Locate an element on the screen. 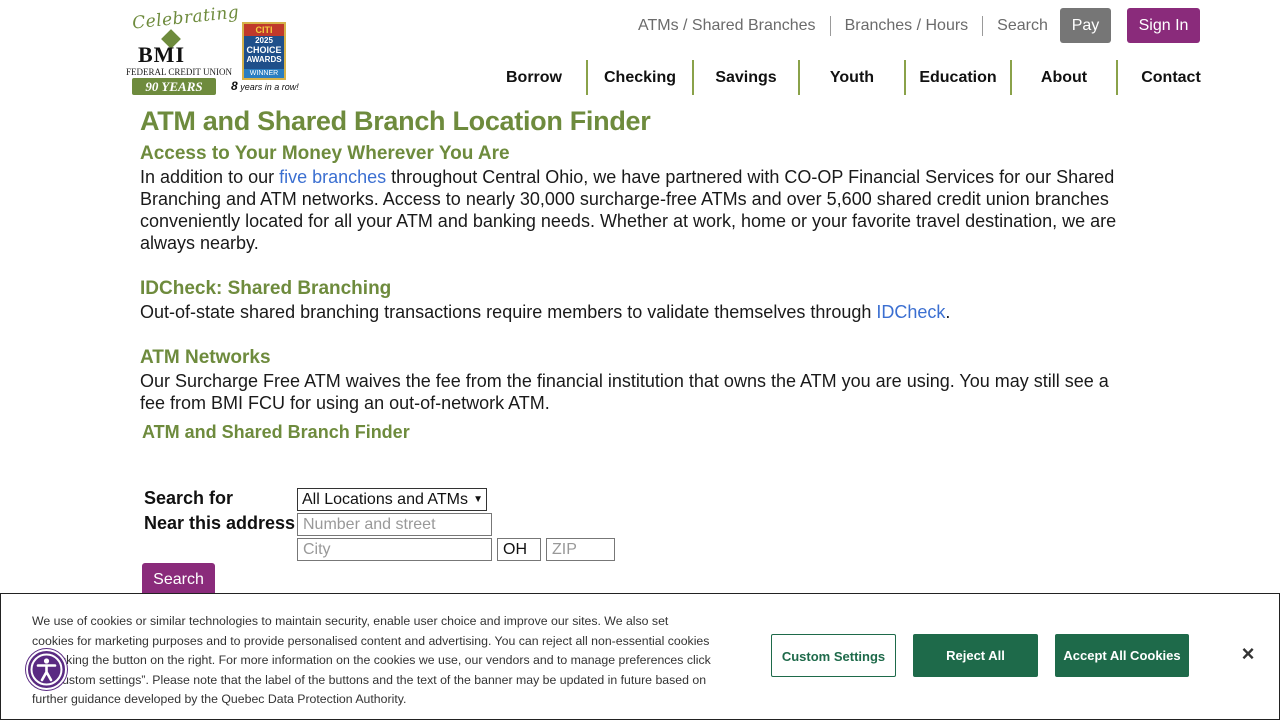 The width and height of the screenshot is (1280, 720). search-for-label: Search for is located at coordinates (189, 498).